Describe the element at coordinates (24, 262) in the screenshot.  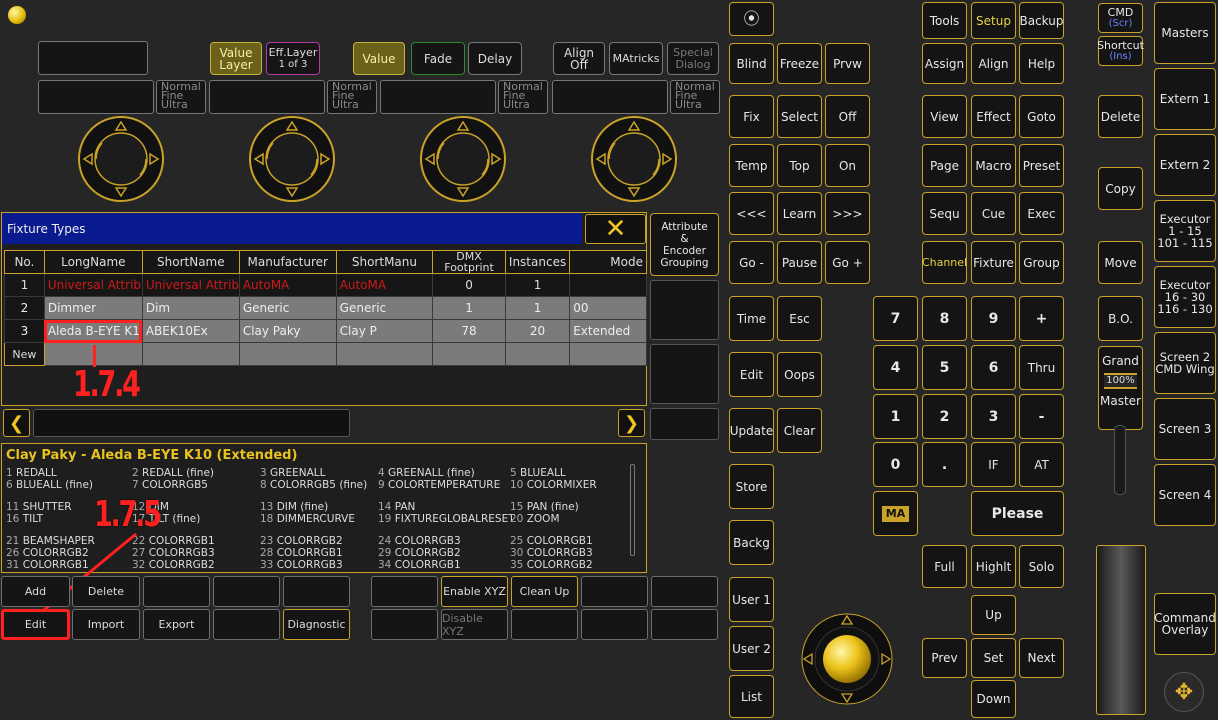
I see `col-no: No.` at that location.